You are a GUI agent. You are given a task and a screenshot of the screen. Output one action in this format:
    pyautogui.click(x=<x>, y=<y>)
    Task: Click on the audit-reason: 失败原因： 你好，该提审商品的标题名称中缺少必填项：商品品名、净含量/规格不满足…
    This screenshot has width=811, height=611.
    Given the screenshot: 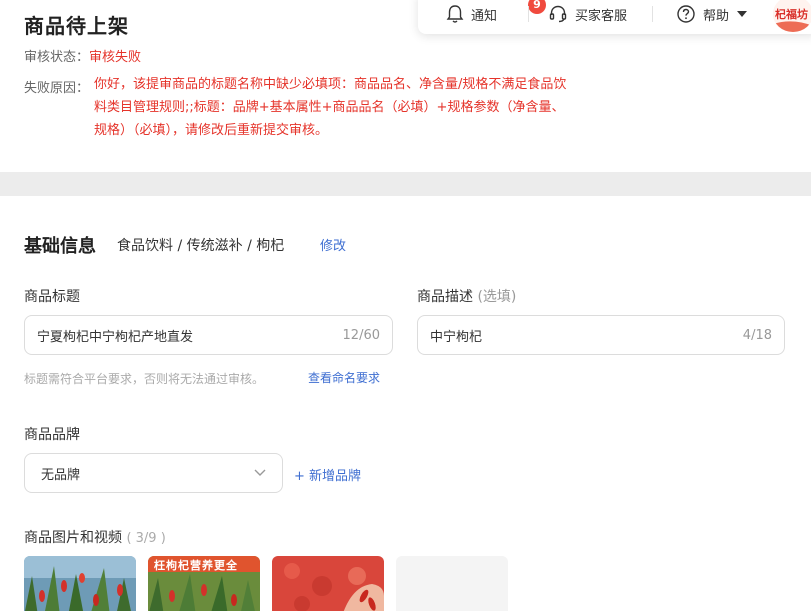 What is the action you would take?
    pyautogui.click(x=299, y=109)
    